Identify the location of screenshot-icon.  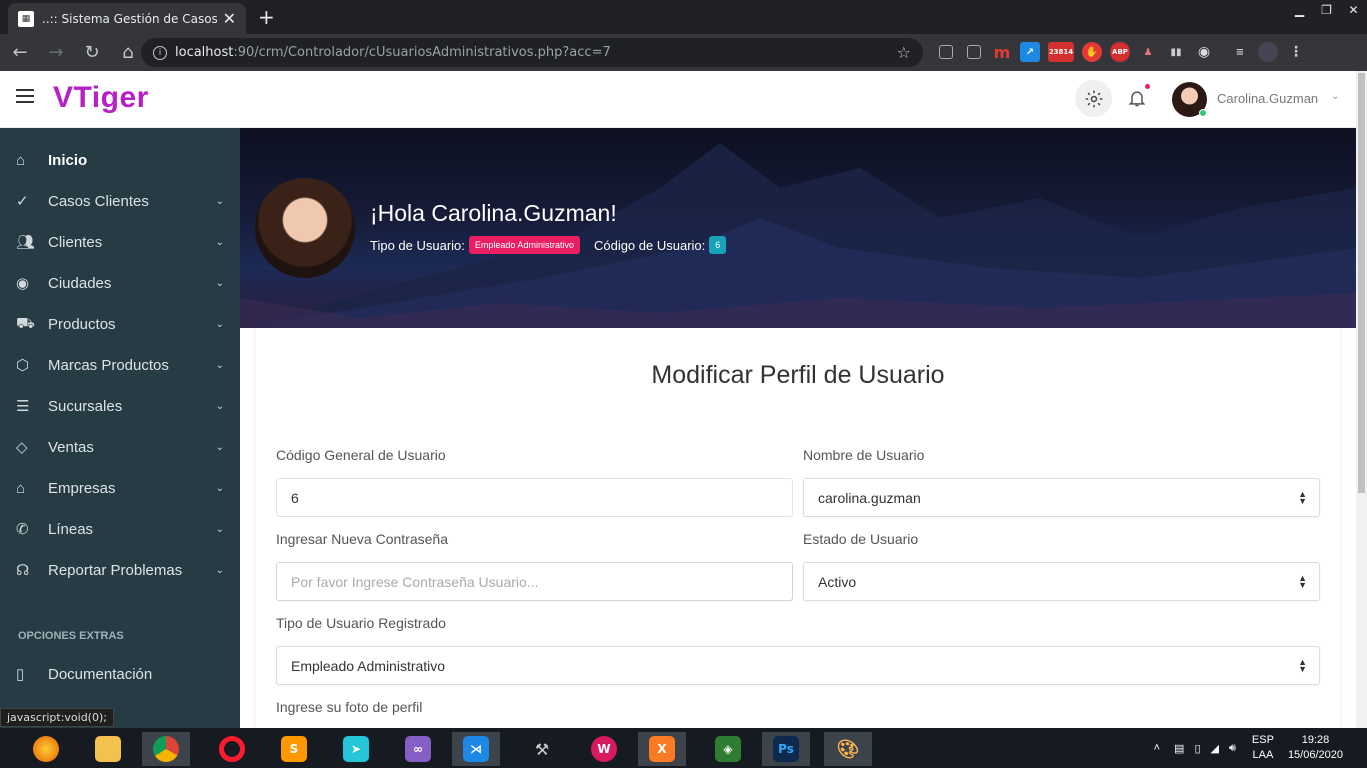
(946, 52).